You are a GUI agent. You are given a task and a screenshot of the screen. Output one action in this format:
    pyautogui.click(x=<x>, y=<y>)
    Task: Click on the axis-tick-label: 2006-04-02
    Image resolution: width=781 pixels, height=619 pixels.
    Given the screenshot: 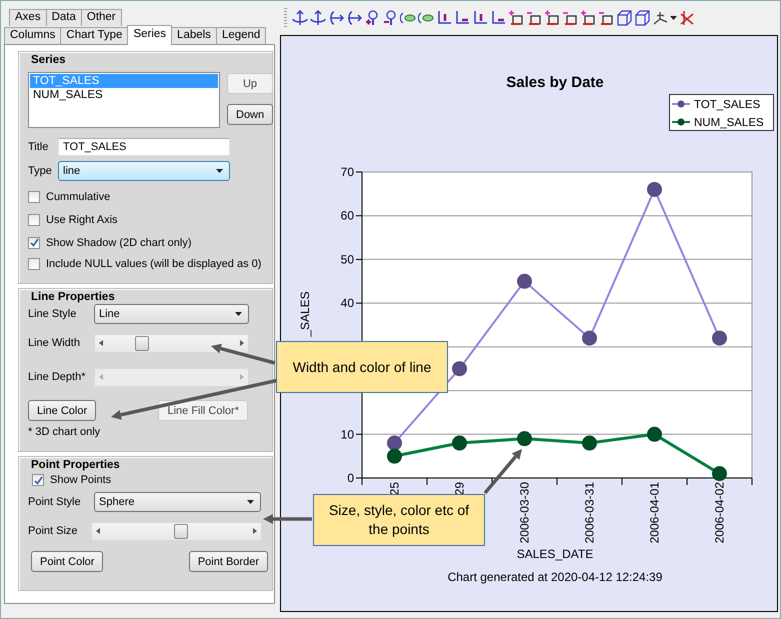 What is the action you would take?
    pyautogui.click(x=719, y=513)
    